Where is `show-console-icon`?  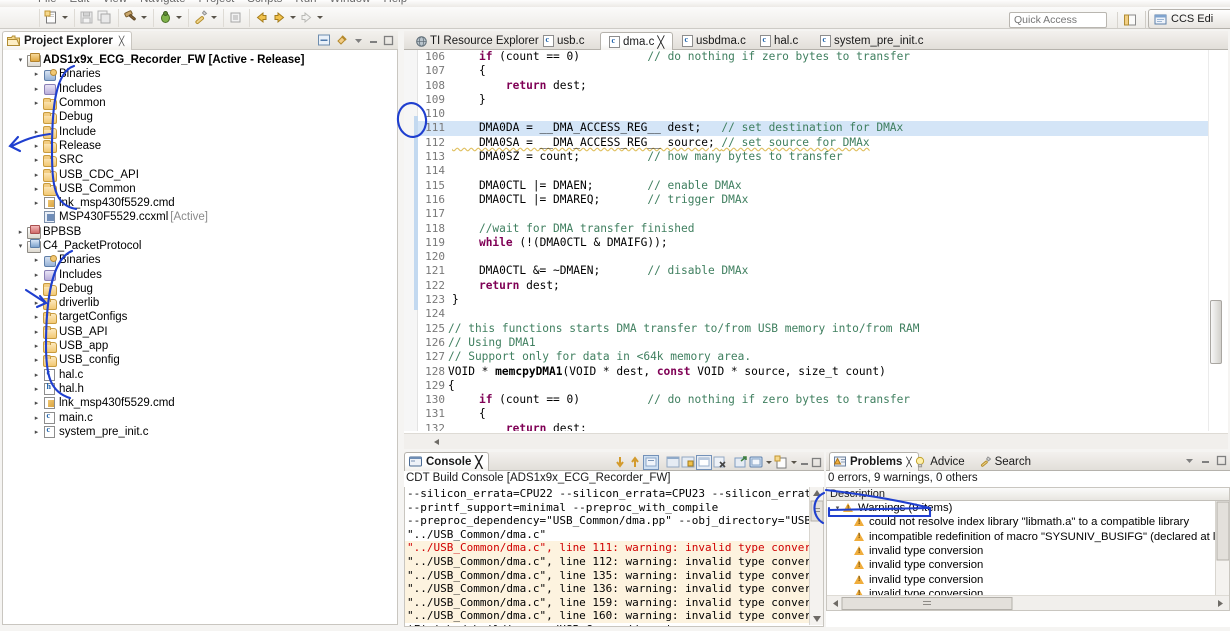
show-console-icon is located at coordinates (704, 462).